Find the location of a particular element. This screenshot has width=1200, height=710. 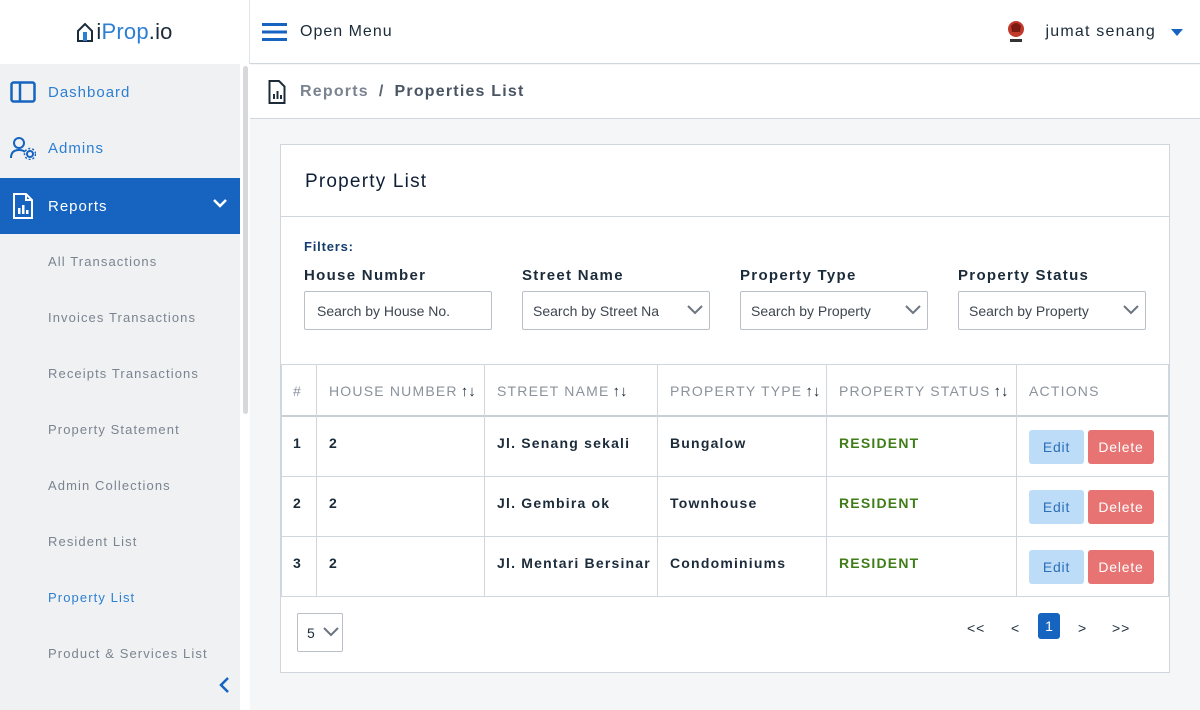

logo-area: i Prop .io is located at coordinates (125, 32).